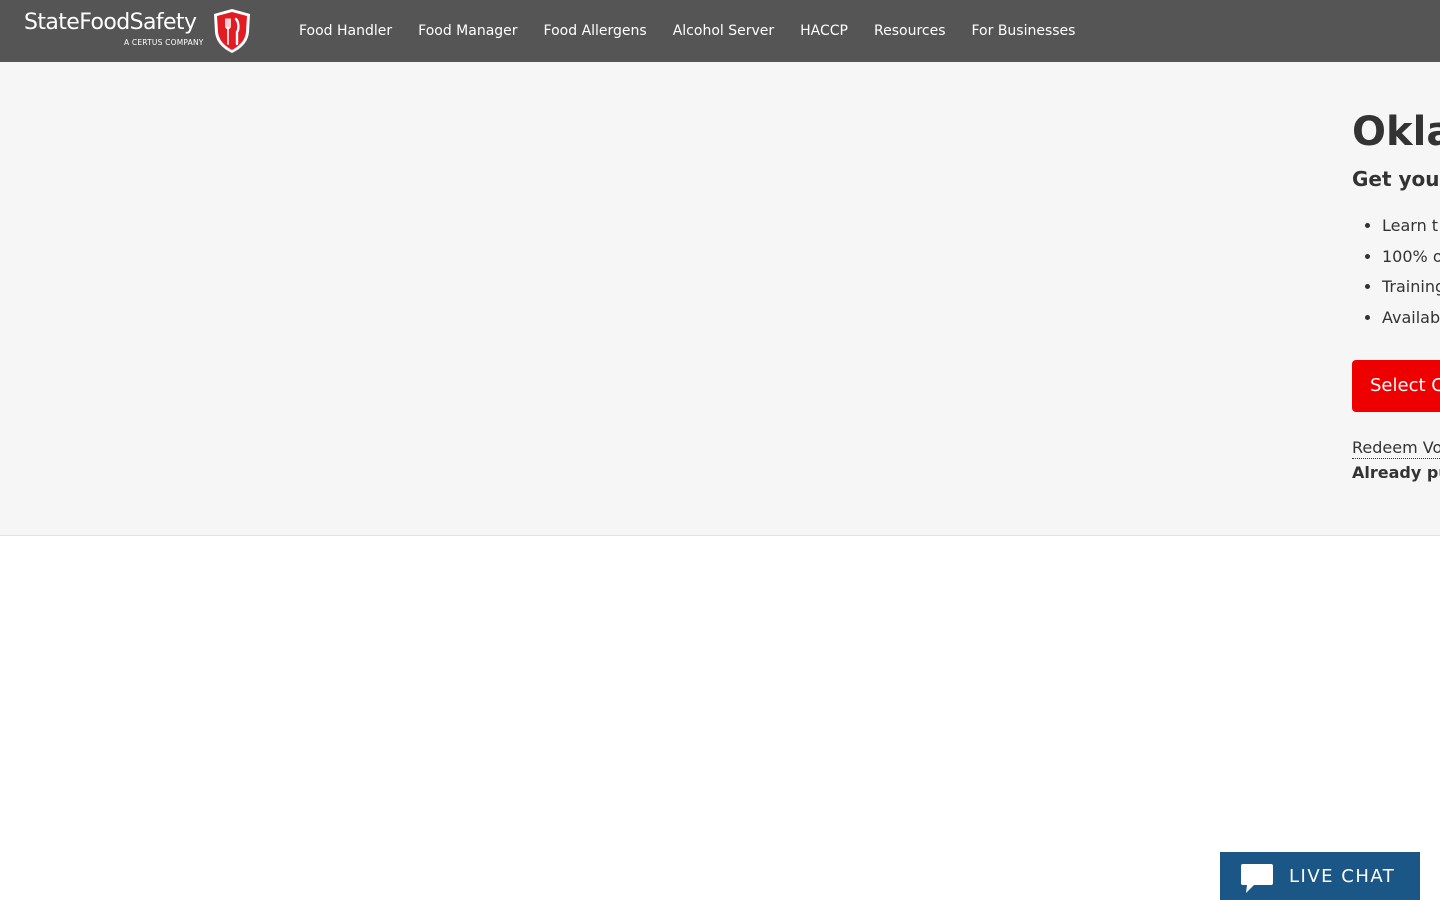  What do you see at coordinates (1396, 132) in the screenshot?
I see `page-title: Okla` at bounding box center [1396, 132].